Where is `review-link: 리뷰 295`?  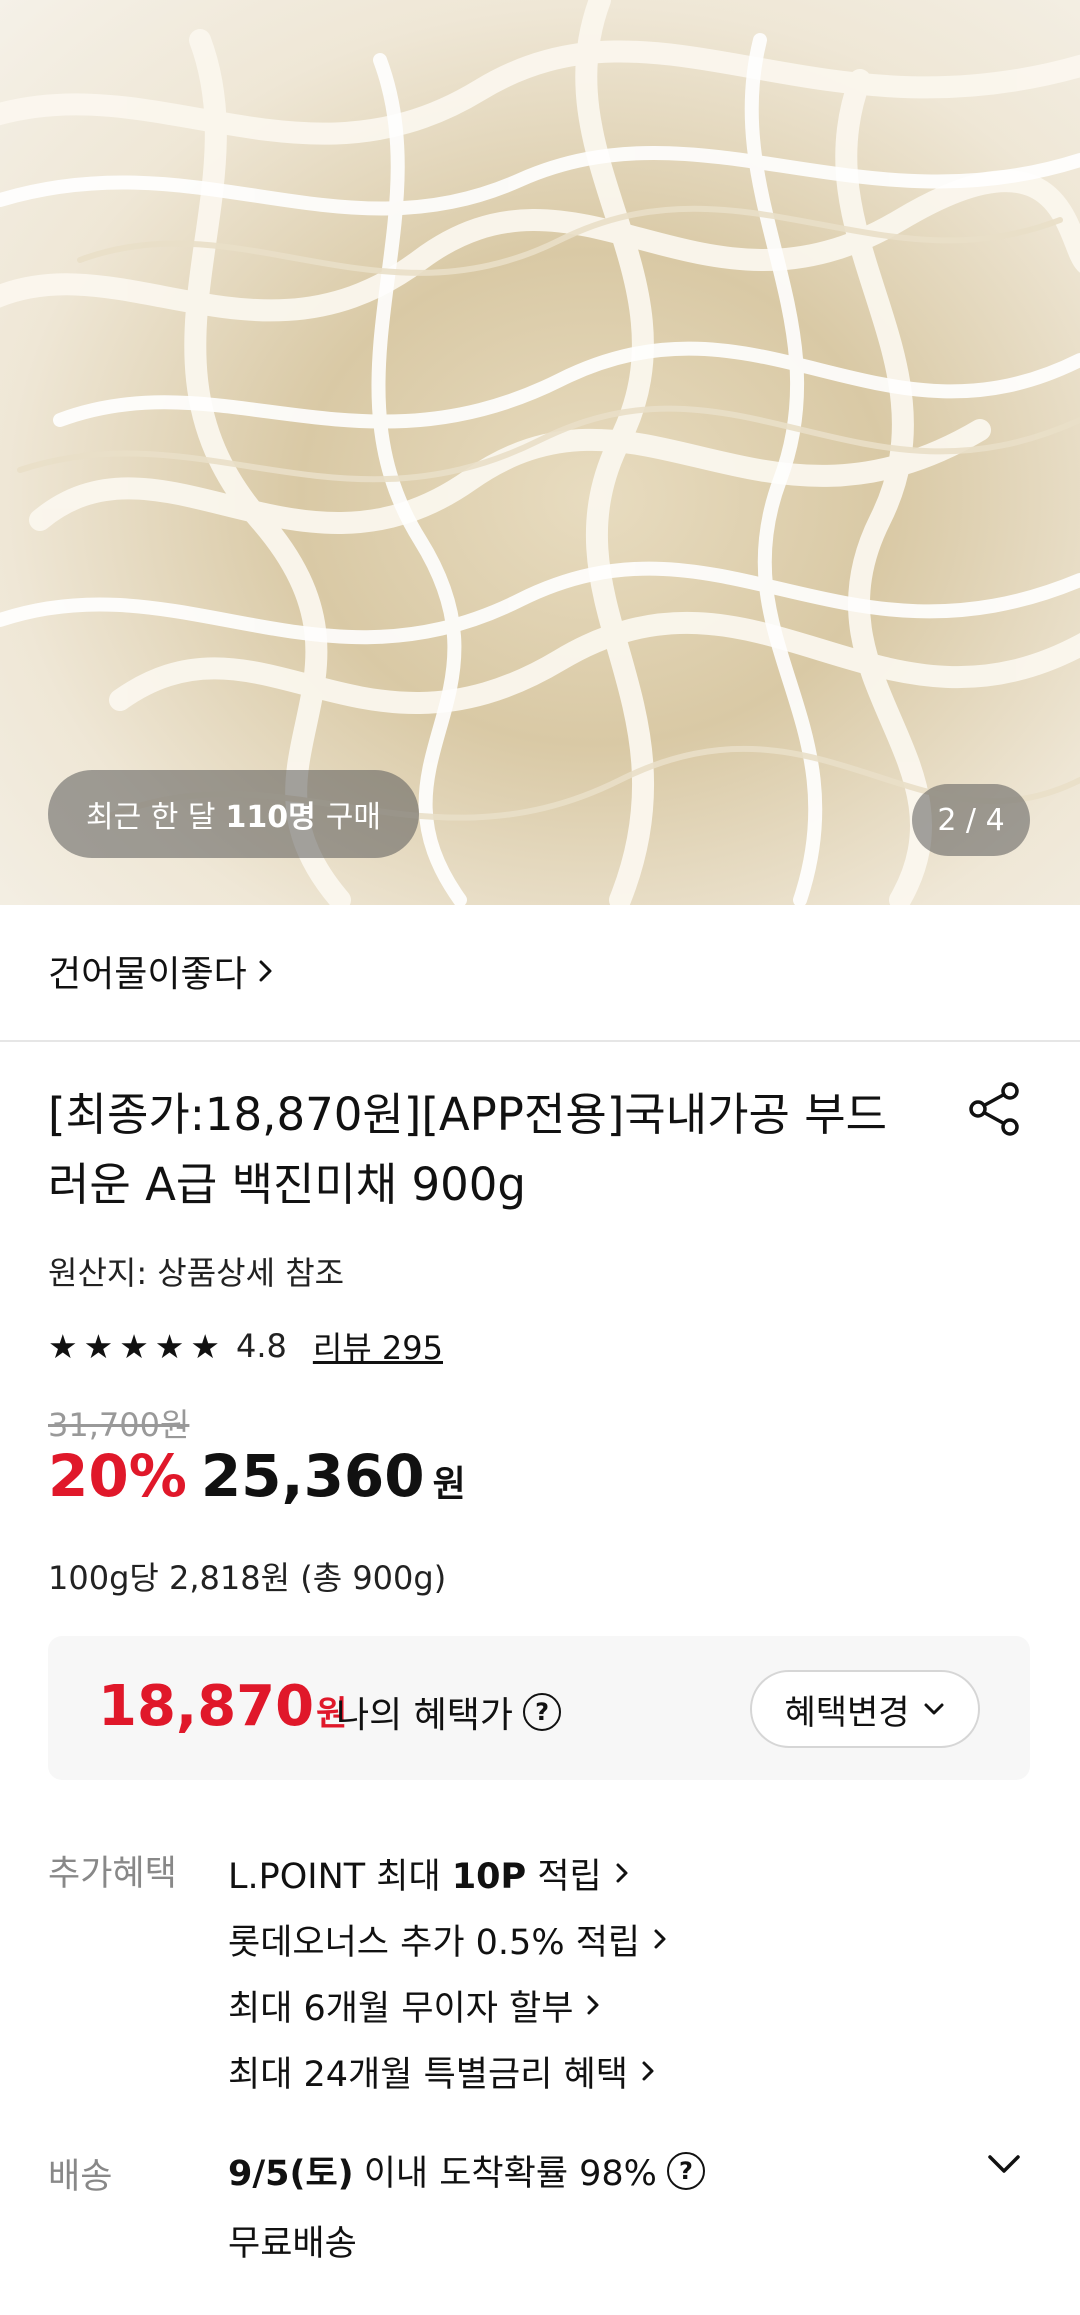 review-link: 리뷰 295 is located at coordinates (378, 1346).